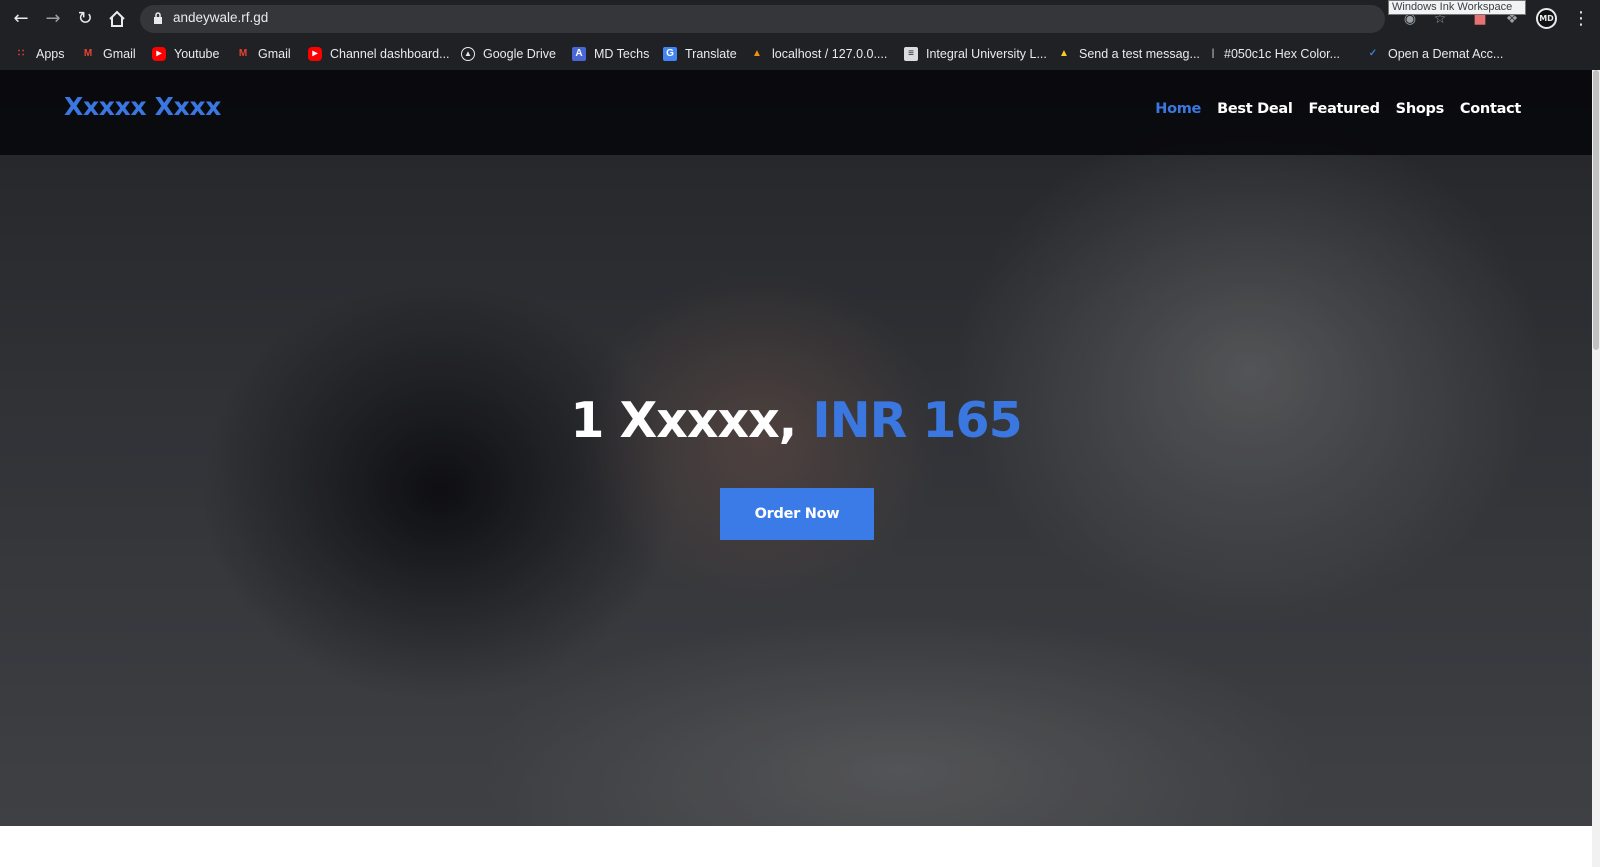 Image resolution: width=1600 pixels, height=867 pixels. I want to click on bookmark-translate: G Translate, so click(700, 54).